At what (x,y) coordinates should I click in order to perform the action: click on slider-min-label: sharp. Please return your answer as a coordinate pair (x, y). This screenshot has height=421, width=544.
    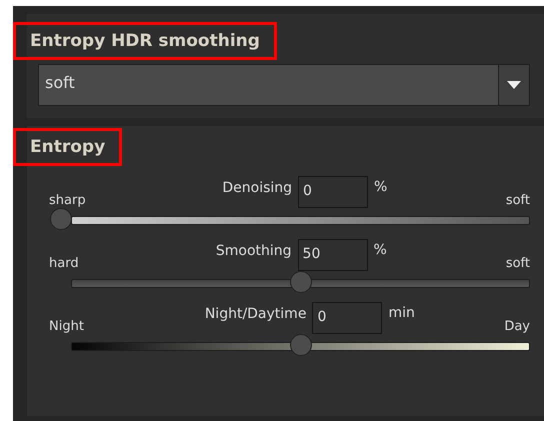
    Looking at the image, I should click on (67, 200).